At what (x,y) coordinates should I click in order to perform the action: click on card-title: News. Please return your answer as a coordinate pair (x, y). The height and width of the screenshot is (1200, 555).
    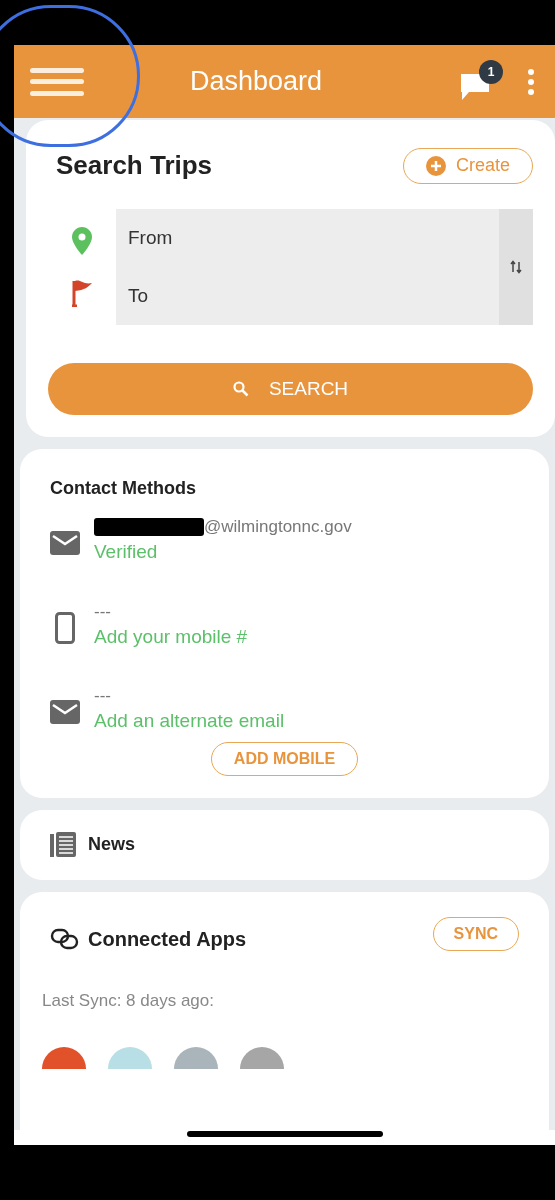
    Looking at the image, I should click on (112, 844).